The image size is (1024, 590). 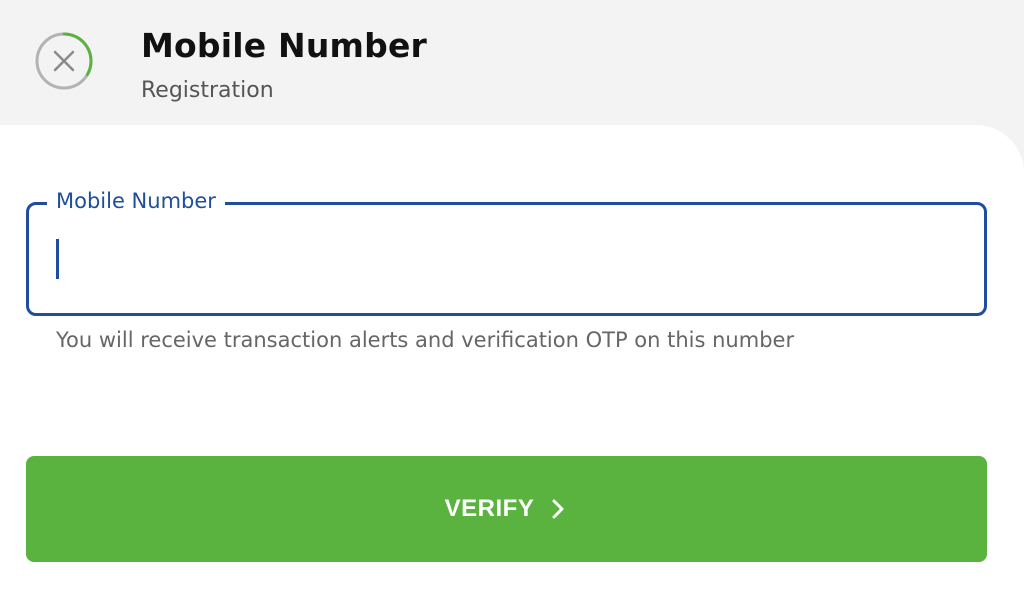 I want to click on chevron-right-icon, so click(x=558, y=509).